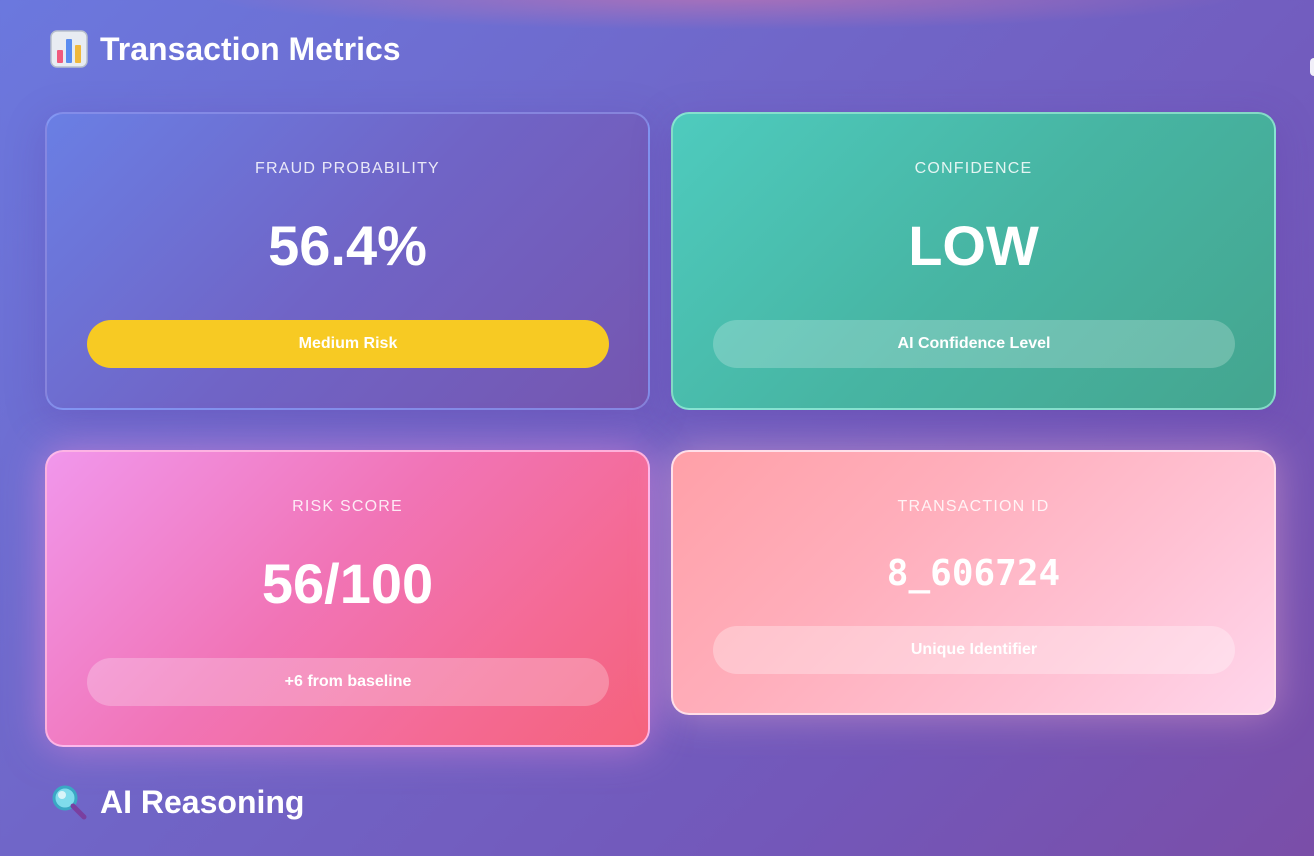 The image size is (1314, 856). I want to click on confidence-label: CONFIDENCE, so click(973, 168).